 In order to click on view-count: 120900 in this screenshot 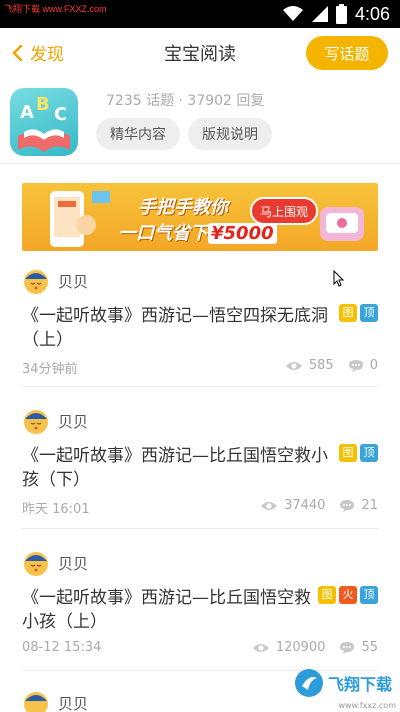, I will do `click(300, 647)`.